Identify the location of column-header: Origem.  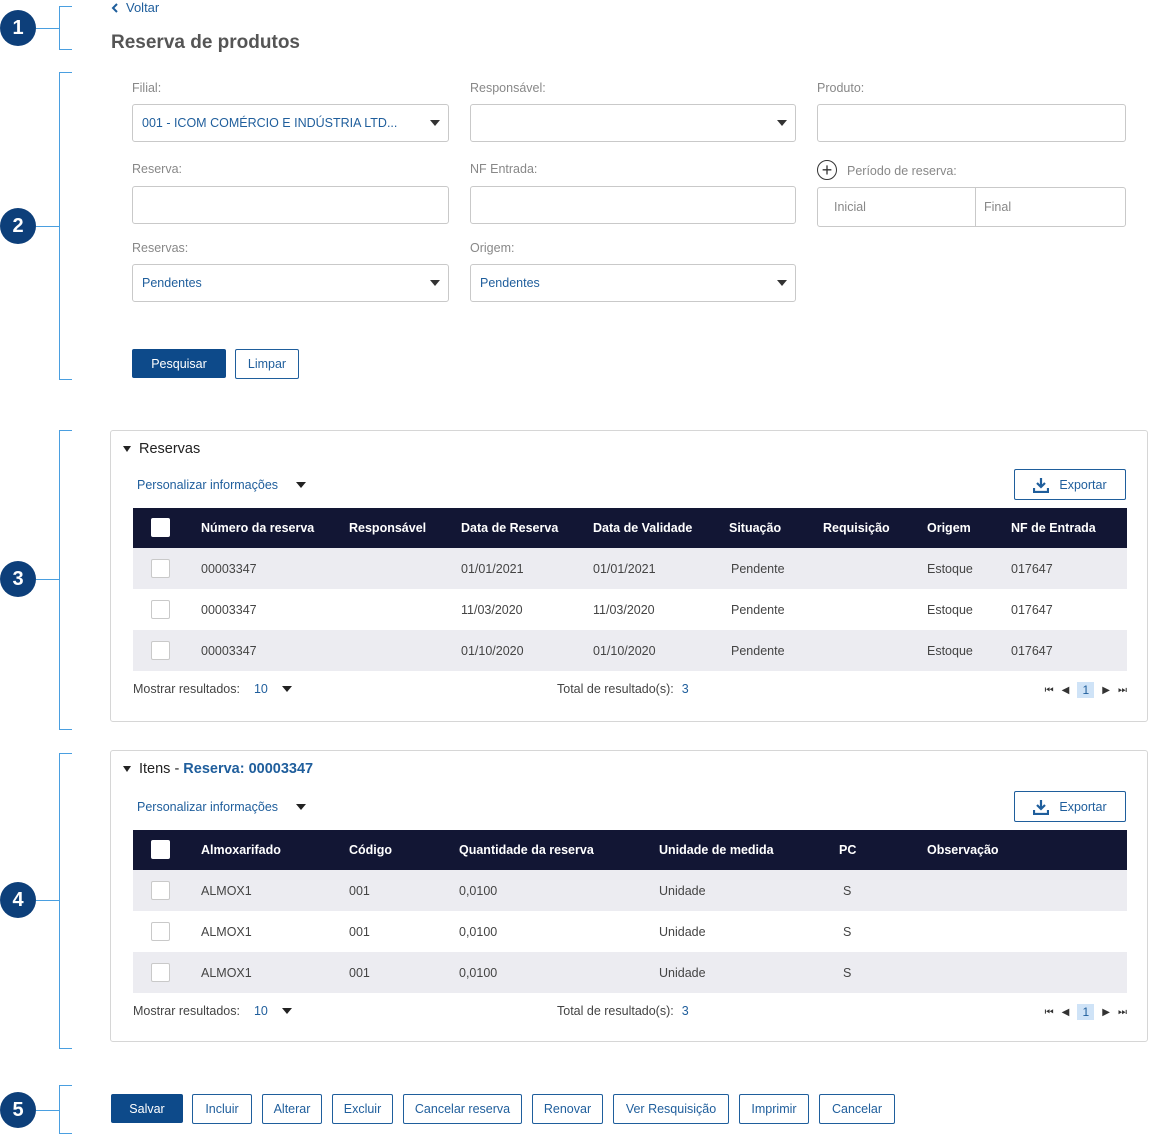
(949, 528).